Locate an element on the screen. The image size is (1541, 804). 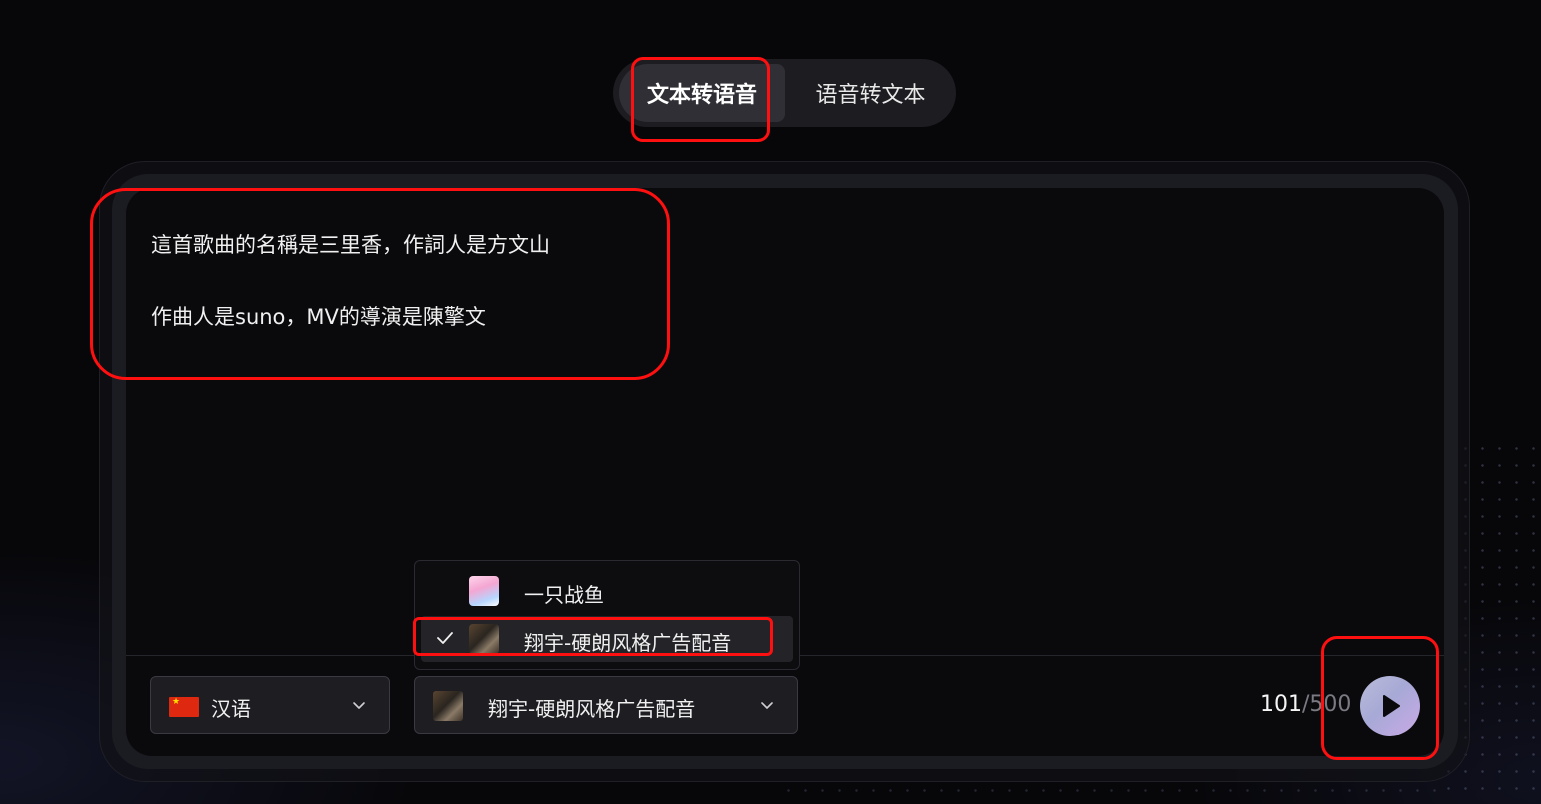
voice-select-label: 翔宇-硬朗风格广告配音 is located at coordinates (592, 709).